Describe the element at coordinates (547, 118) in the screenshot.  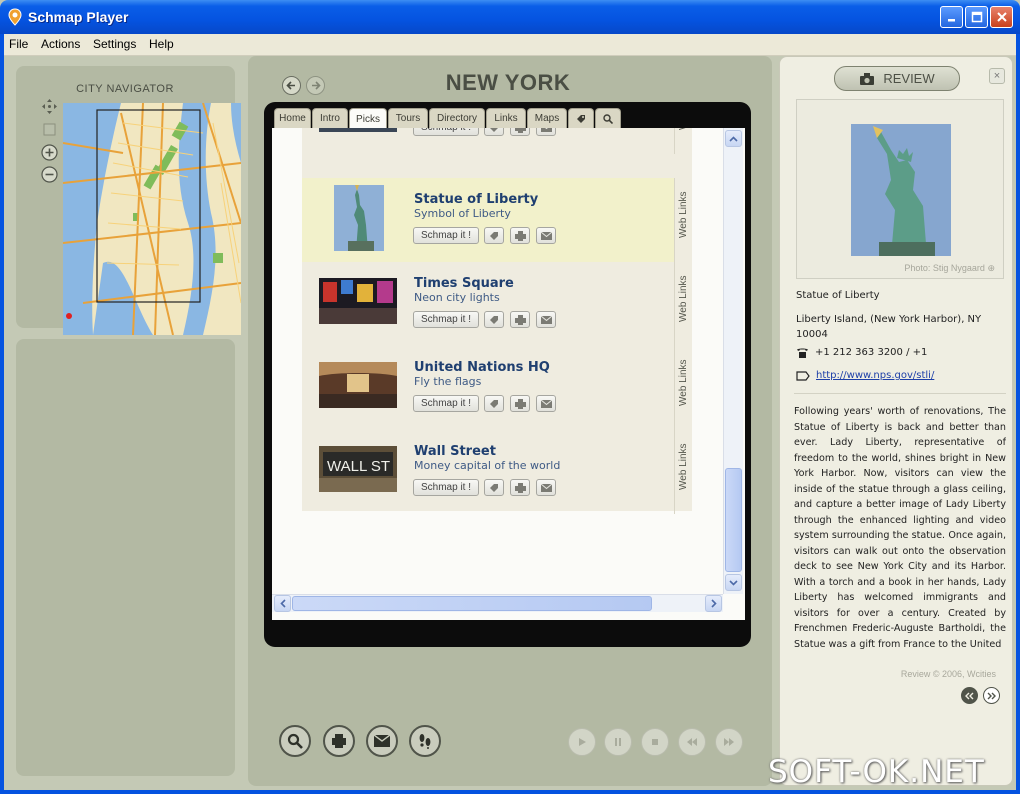
I see `tab-maps: Maps` at that location.